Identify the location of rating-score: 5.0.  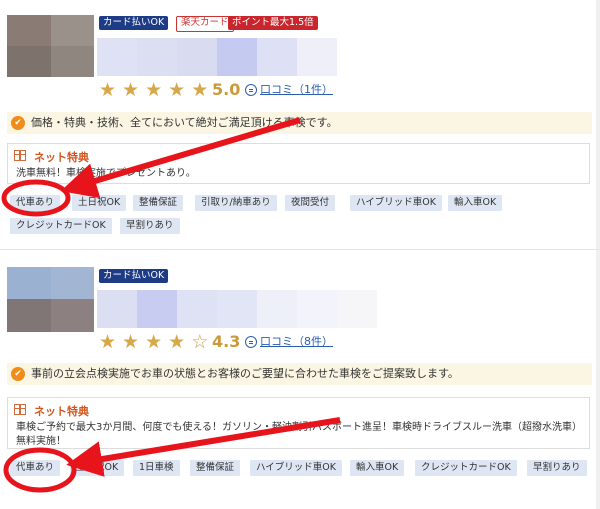
(226, 89).